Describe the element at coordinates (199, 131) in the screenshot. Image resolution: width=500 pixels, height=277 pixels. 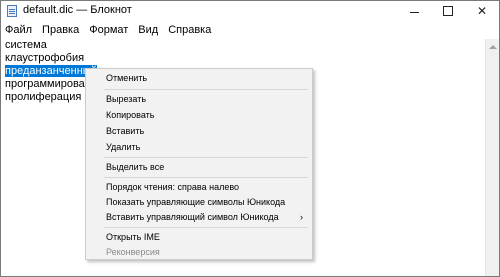
I see `menu-item-paste: Вставить` at that location.